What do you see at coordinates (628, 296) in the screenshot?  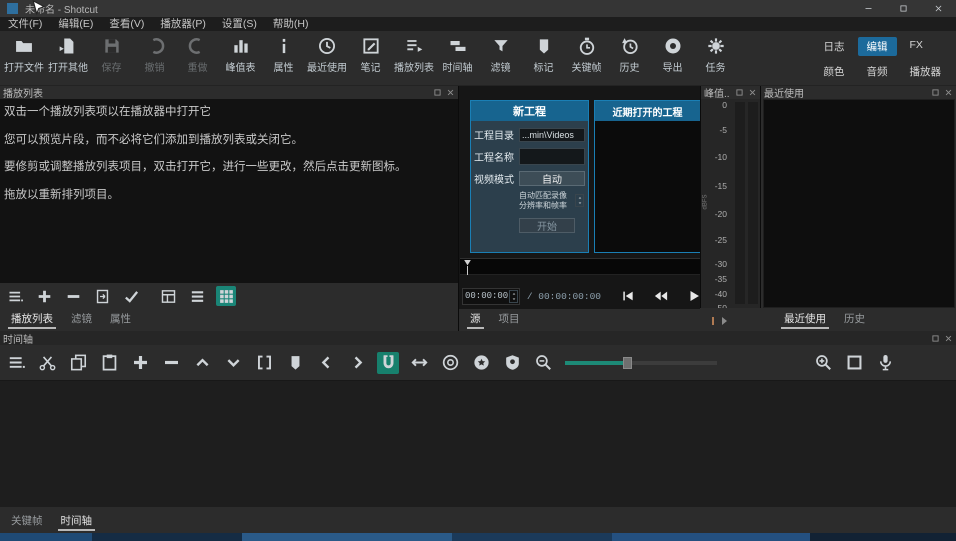 I see `skip-to-start-button` at bounding box center [628, 296].